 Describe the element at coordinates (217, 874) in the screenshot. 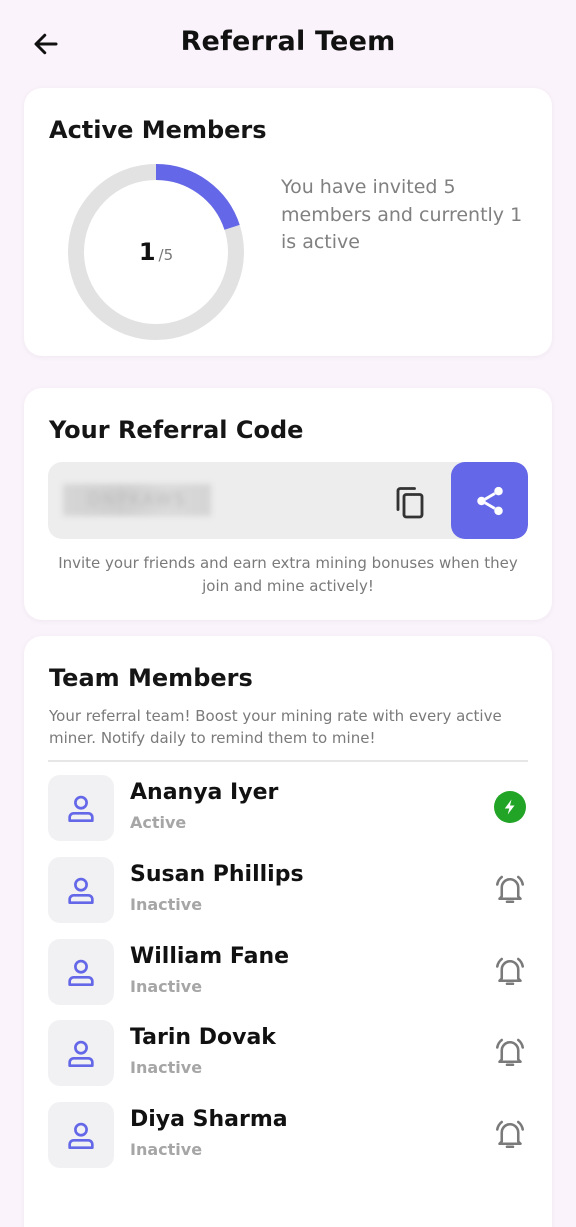

I see `member-name: Susan Phillips` at that location.